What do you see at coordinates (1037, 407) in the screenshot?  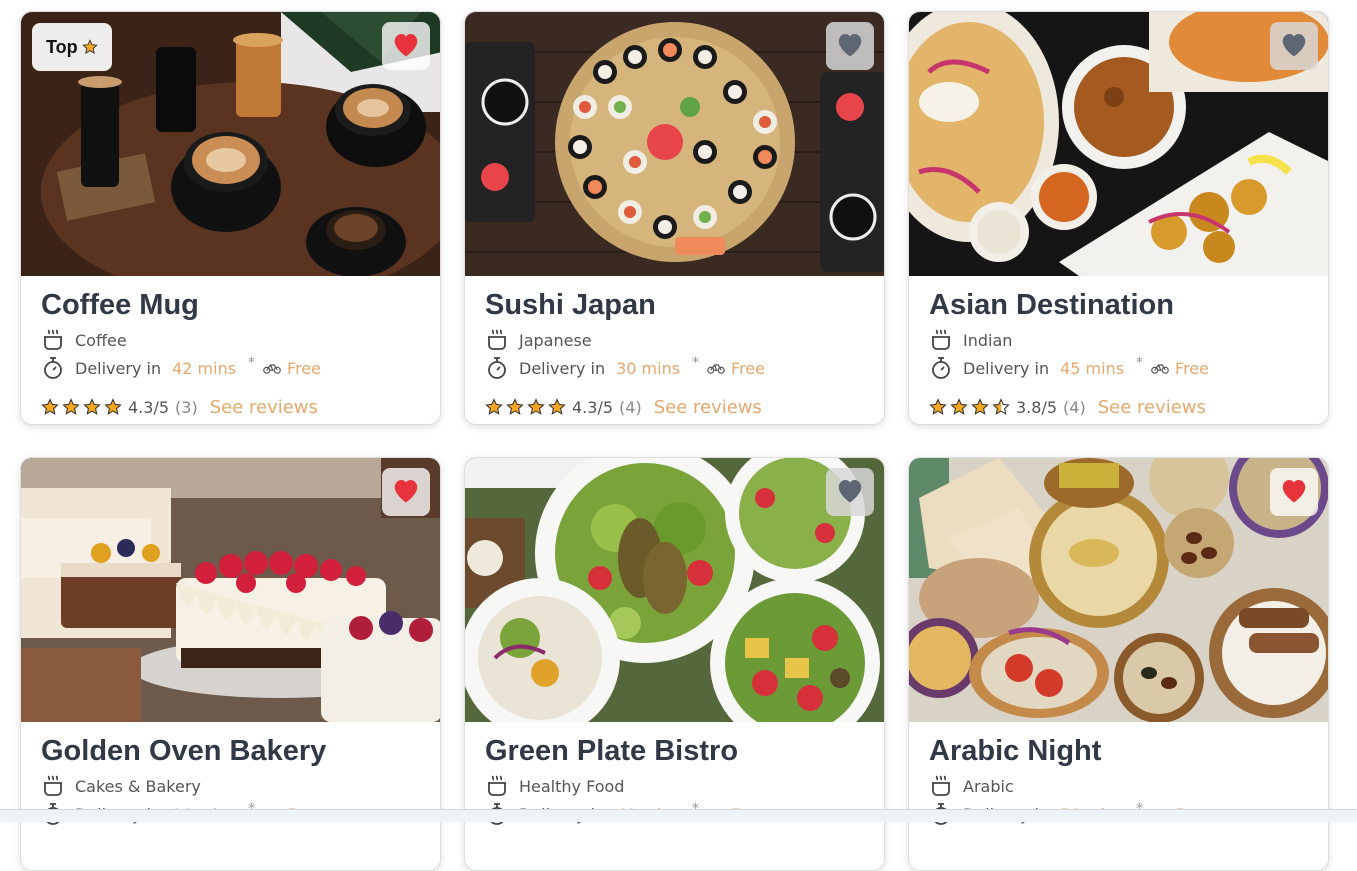 I see `rating-score: 3.8/5` at bounding box center [1037, 407].